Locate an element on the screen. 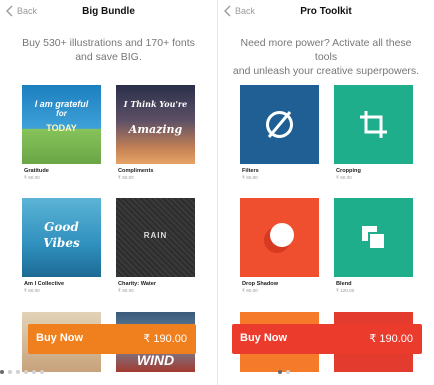 Image resolution: width=434 pixels, height=385 pixels. blend-tool-tile is located at coordinates (373, 237).